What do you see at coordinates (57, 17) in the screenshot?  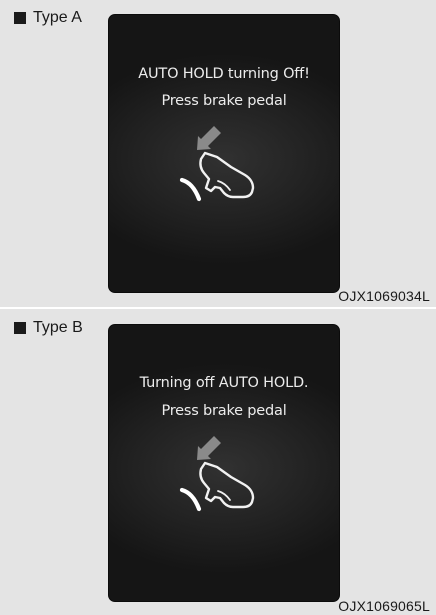 I see `type-a-label: Type A` at bounding box center [57, 17].